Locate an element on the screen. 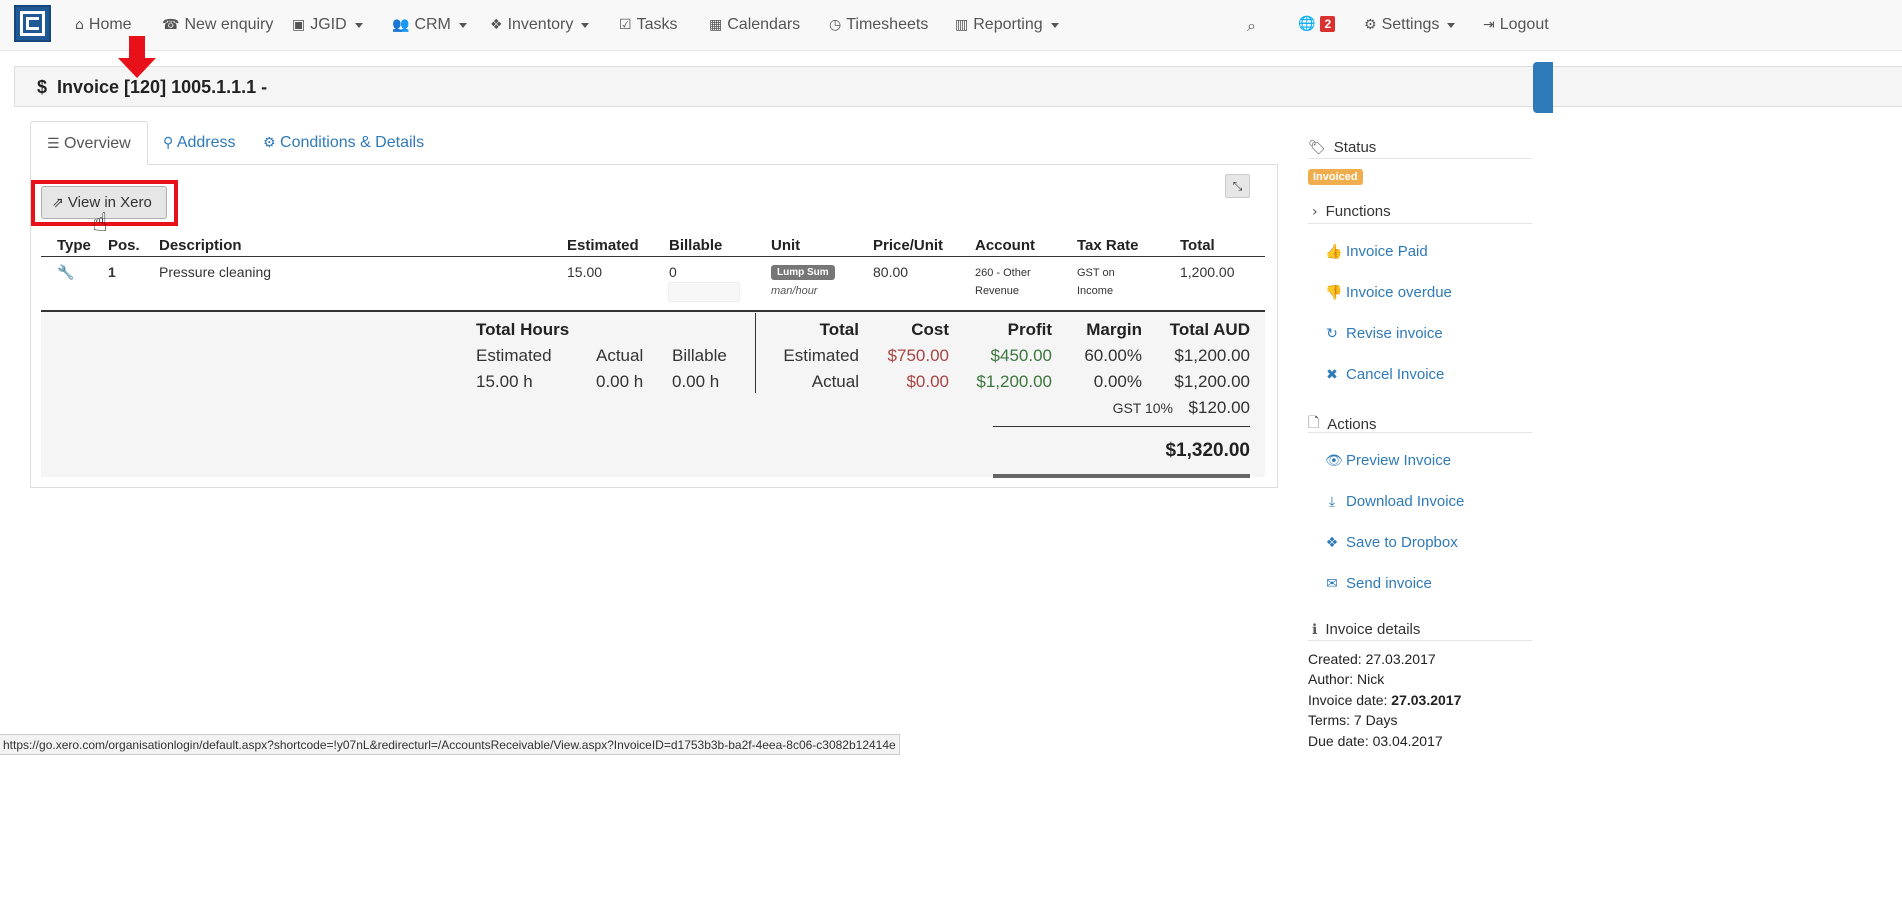  row-account: 260 - Other Revenue is located at coordinates (1003, 282).